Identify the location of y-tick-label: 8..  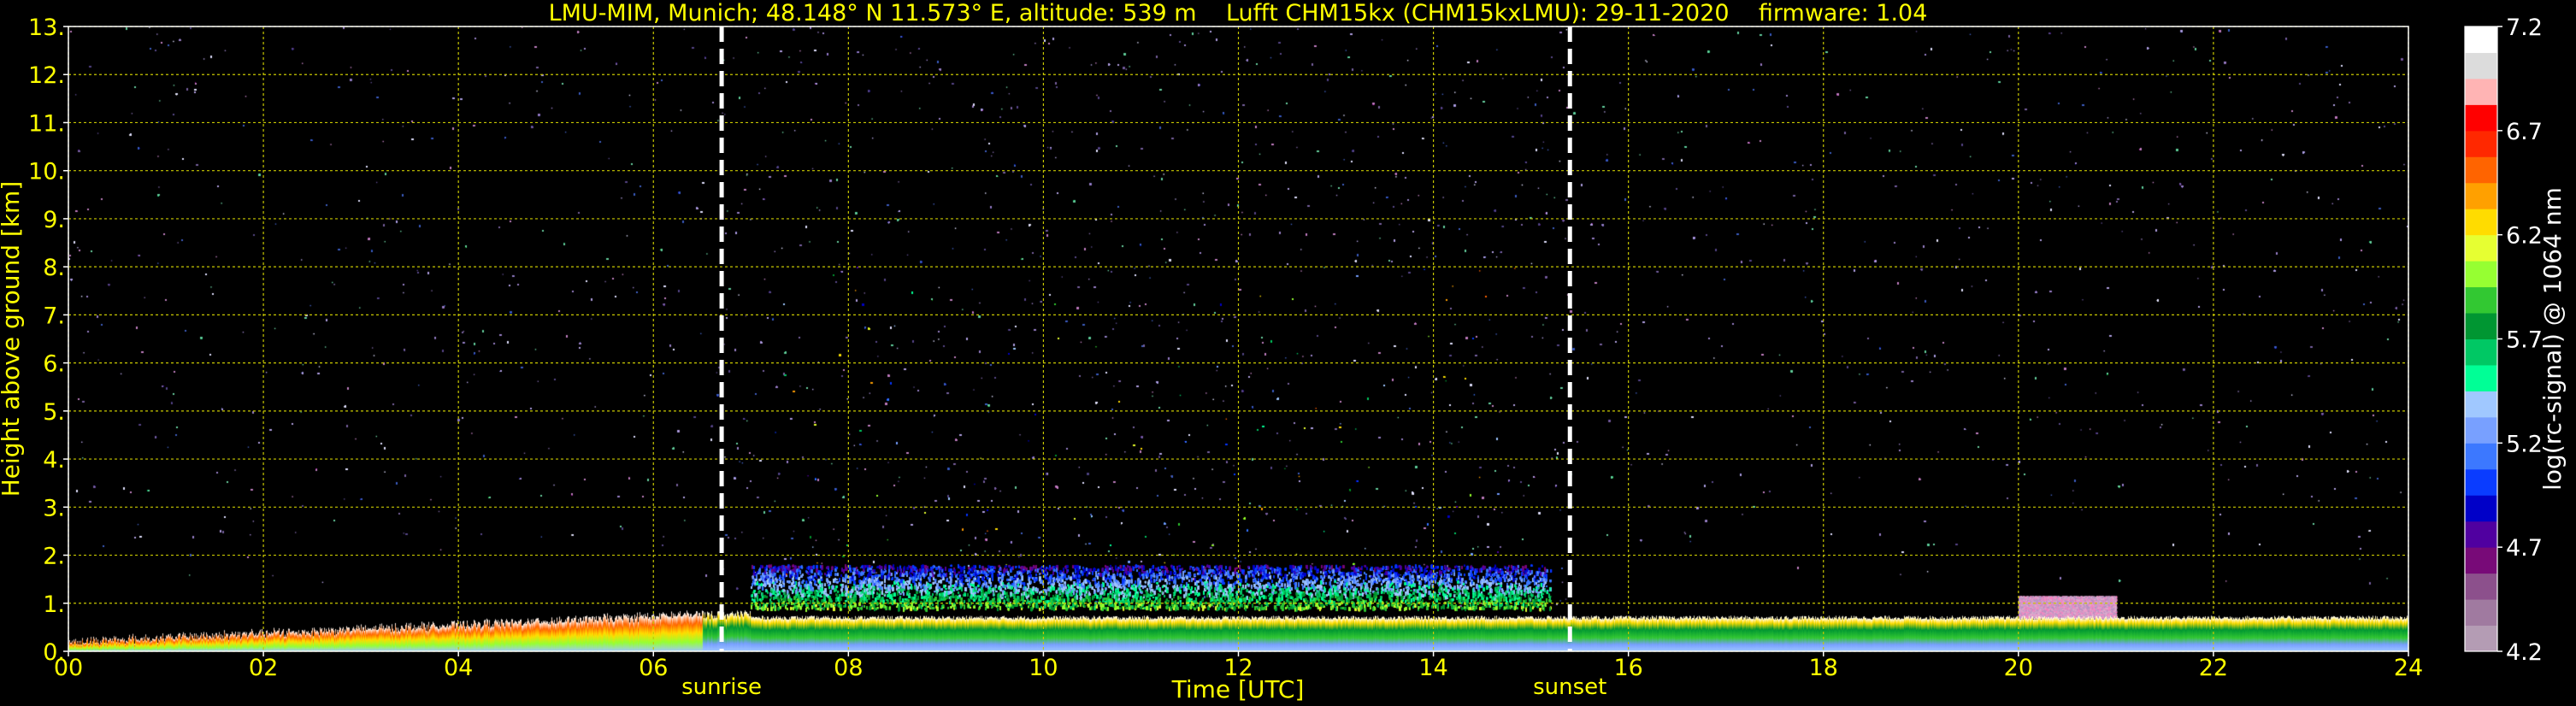
(54, 268).